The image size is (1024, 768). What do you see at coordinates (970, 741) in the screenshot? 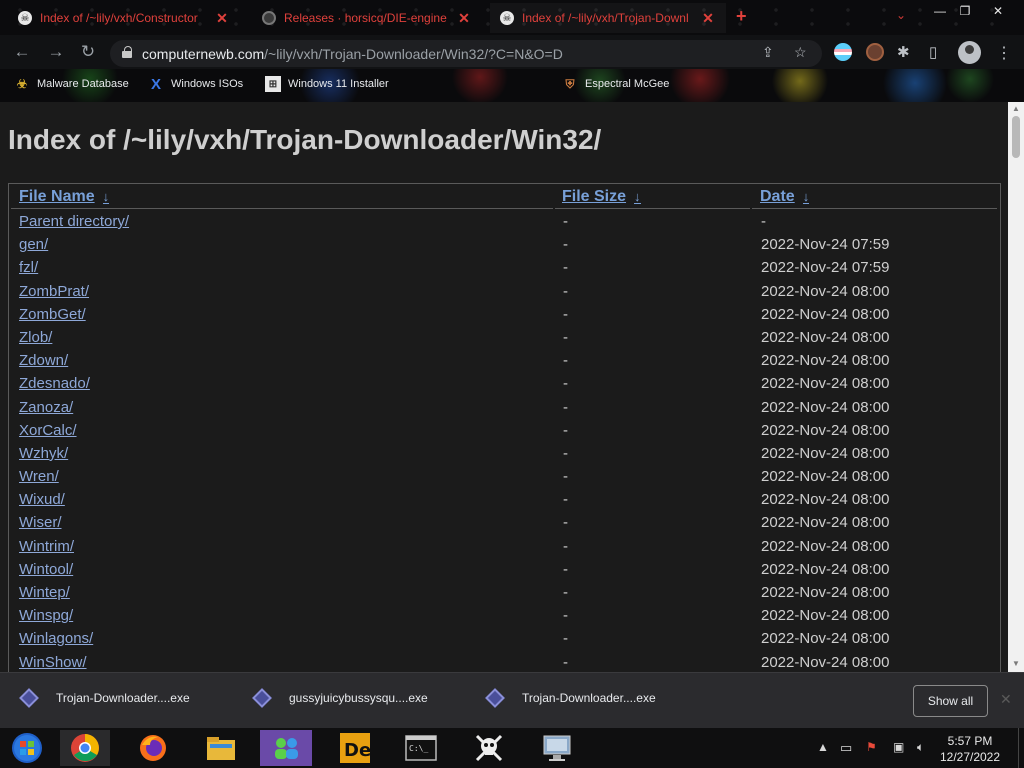
I see `clock-time: 5:57 PM` at bounding box center [970, 741].